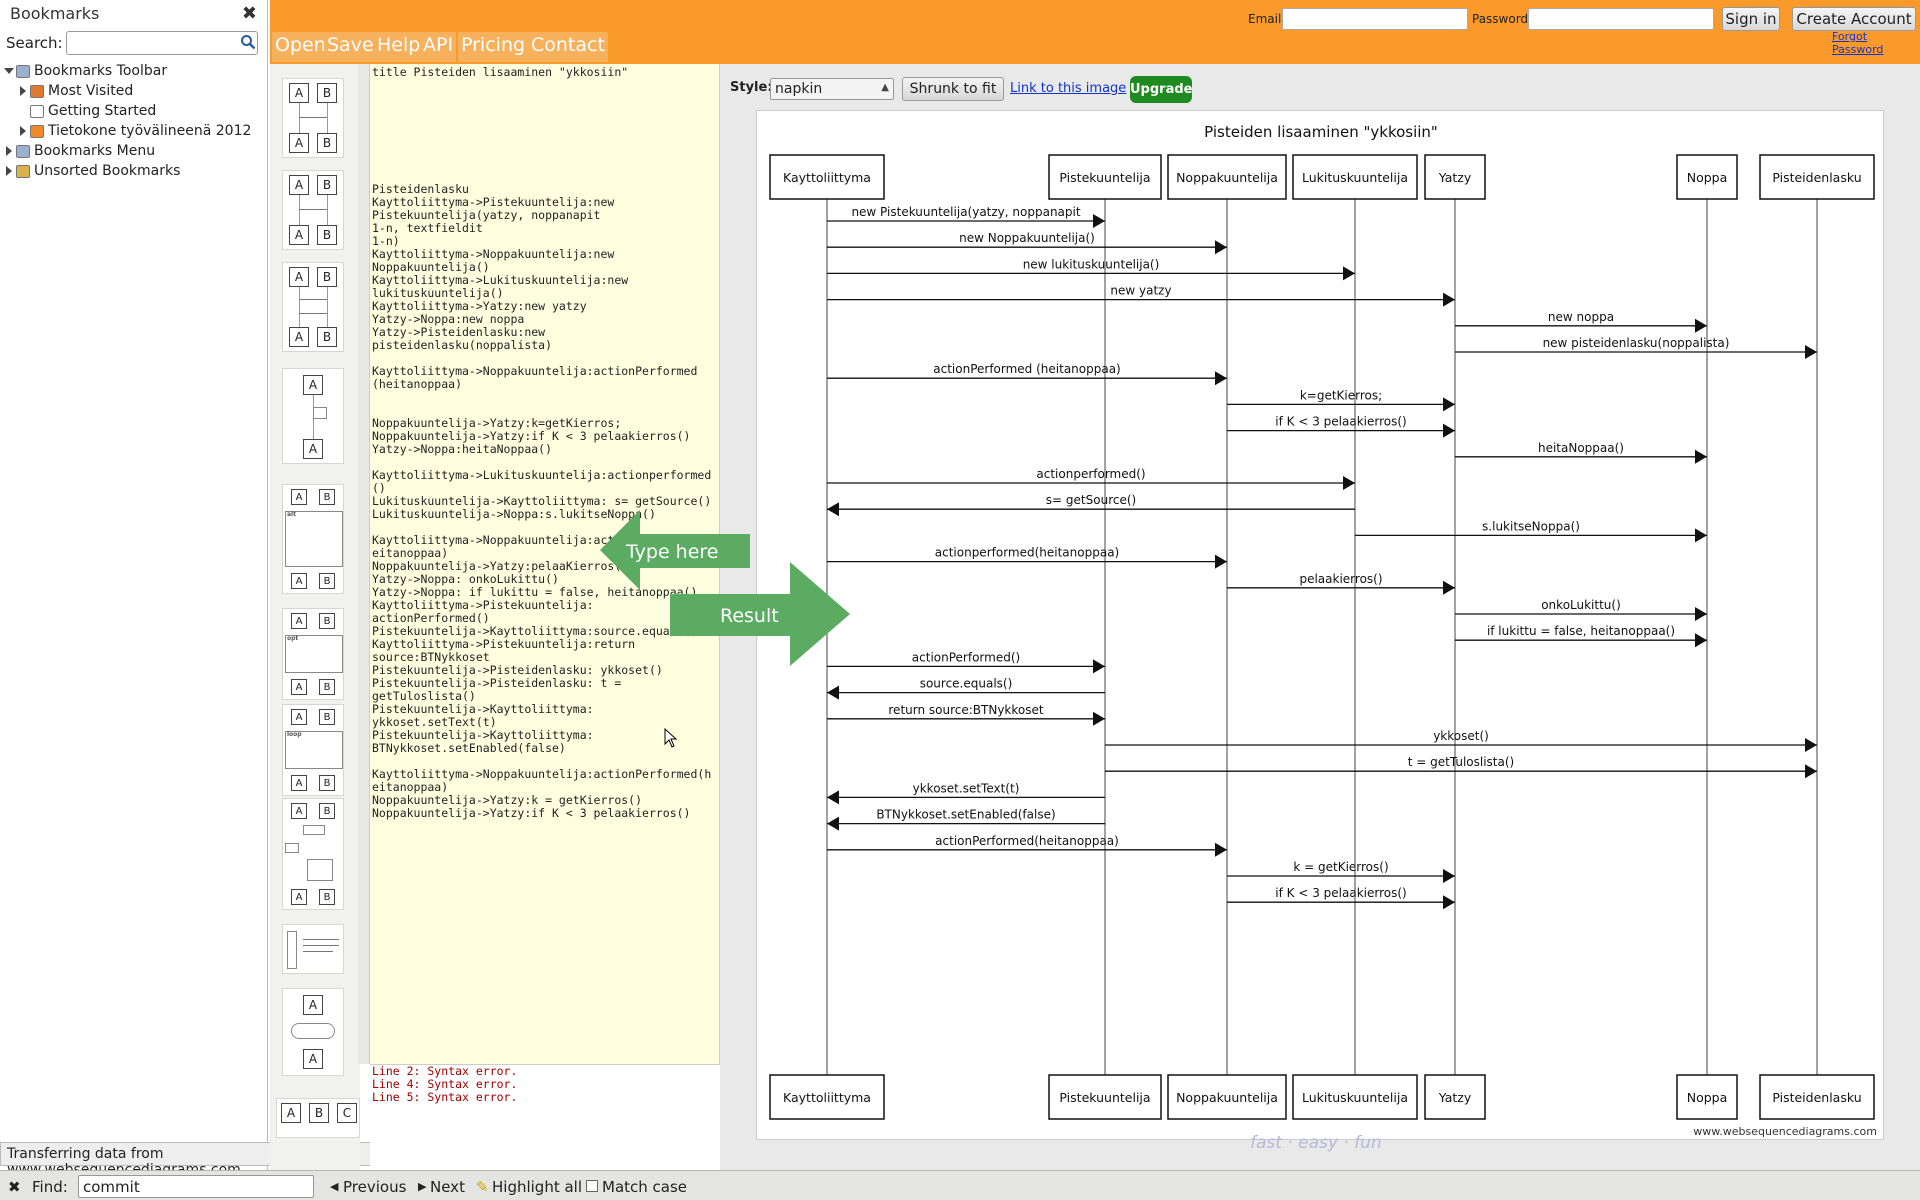 This screenshot has width=1920, height=1200. I want to click on chevron-left-icon: ◀, so click(334, 1186).